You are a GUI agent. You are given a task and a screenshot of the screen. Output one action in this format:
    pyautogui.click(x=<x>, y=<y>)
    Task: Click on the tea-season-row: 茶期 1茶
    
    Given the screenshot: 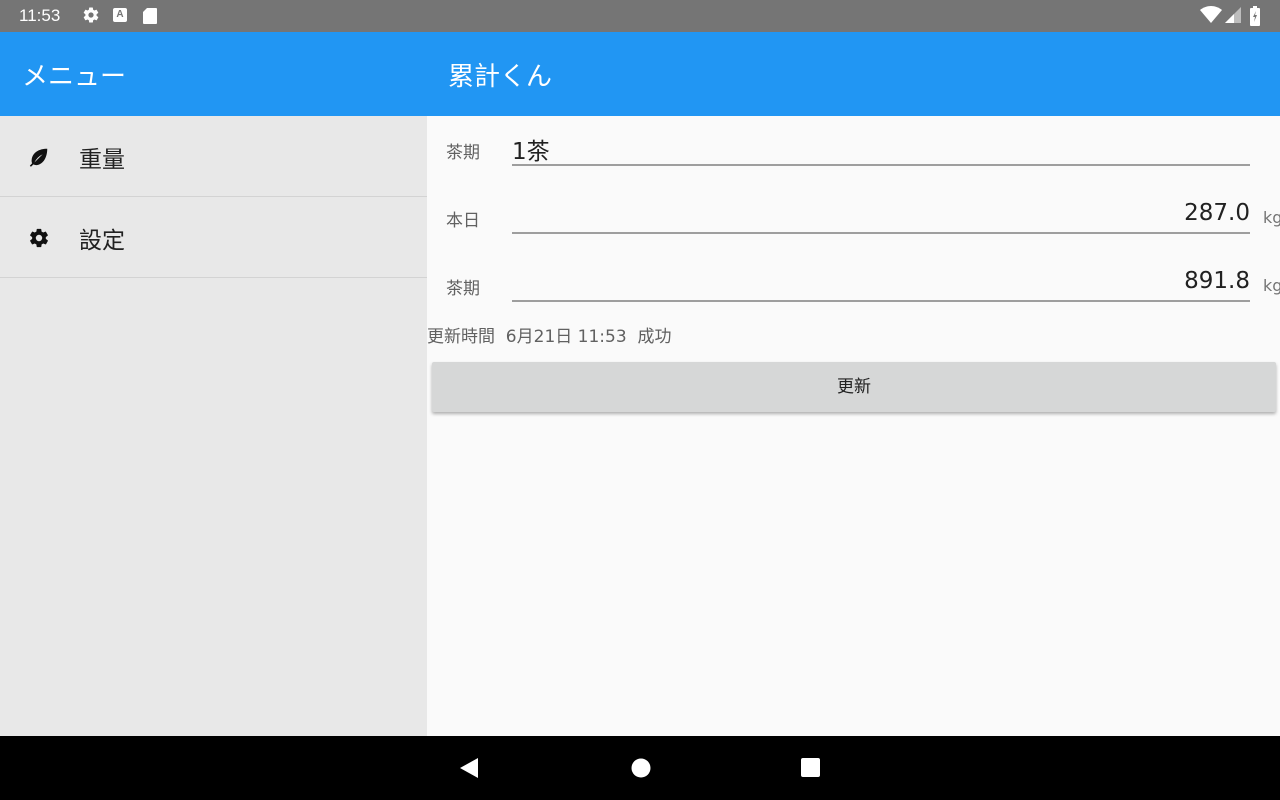 What is the action you would take?
    pyautogui.click(x=853, y=146)
    